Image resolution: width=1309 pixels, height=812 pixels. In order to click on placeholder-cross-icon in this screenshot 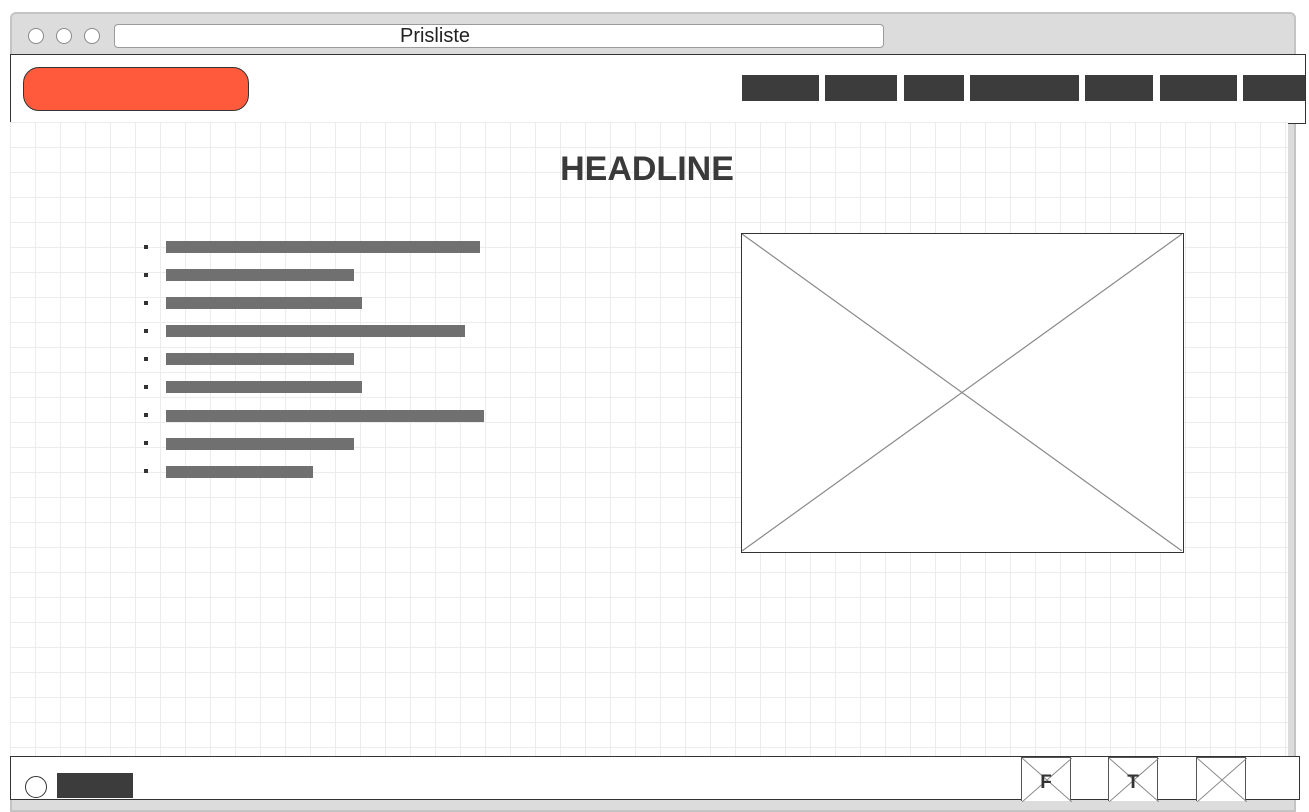, I will do `click(1222, 780)`.